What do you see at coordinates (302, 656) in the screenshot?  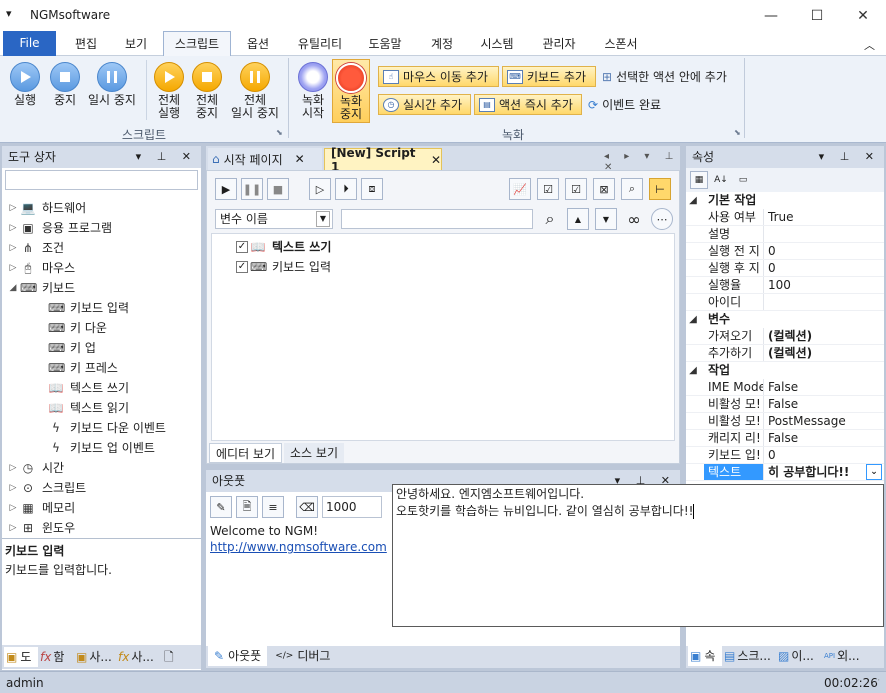 I see `tab-debug: </> 디버그` at bounding box center [302, 656].